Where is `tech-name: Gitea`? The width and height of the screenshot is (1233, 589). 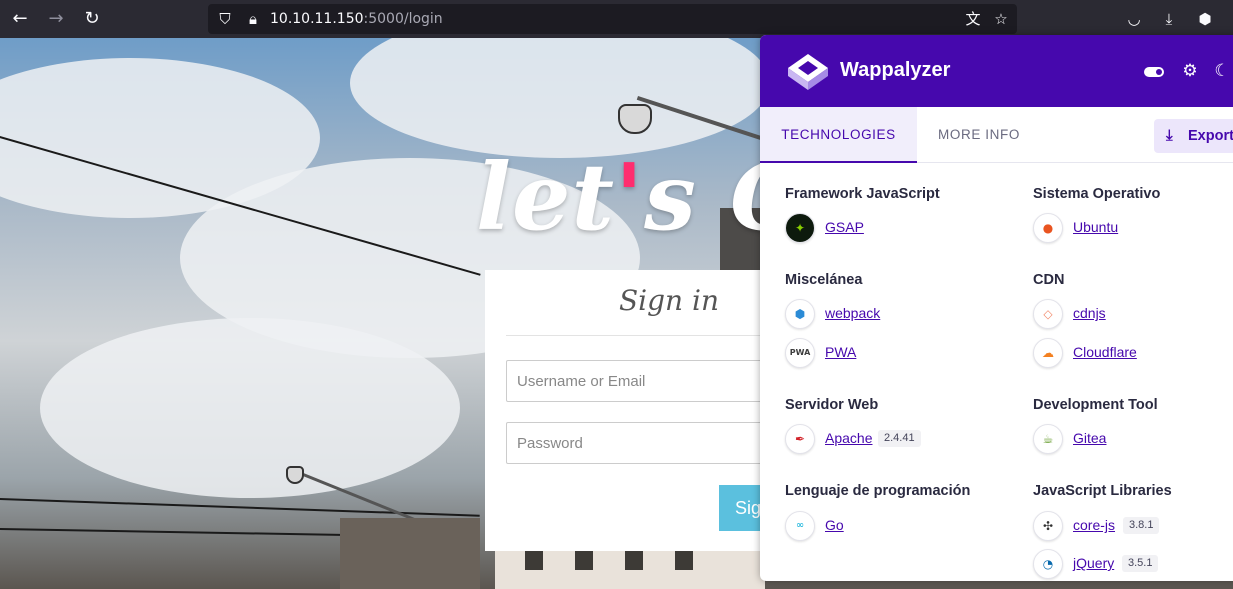
tech-name: Gitea is located at coordinates (1089, 438).